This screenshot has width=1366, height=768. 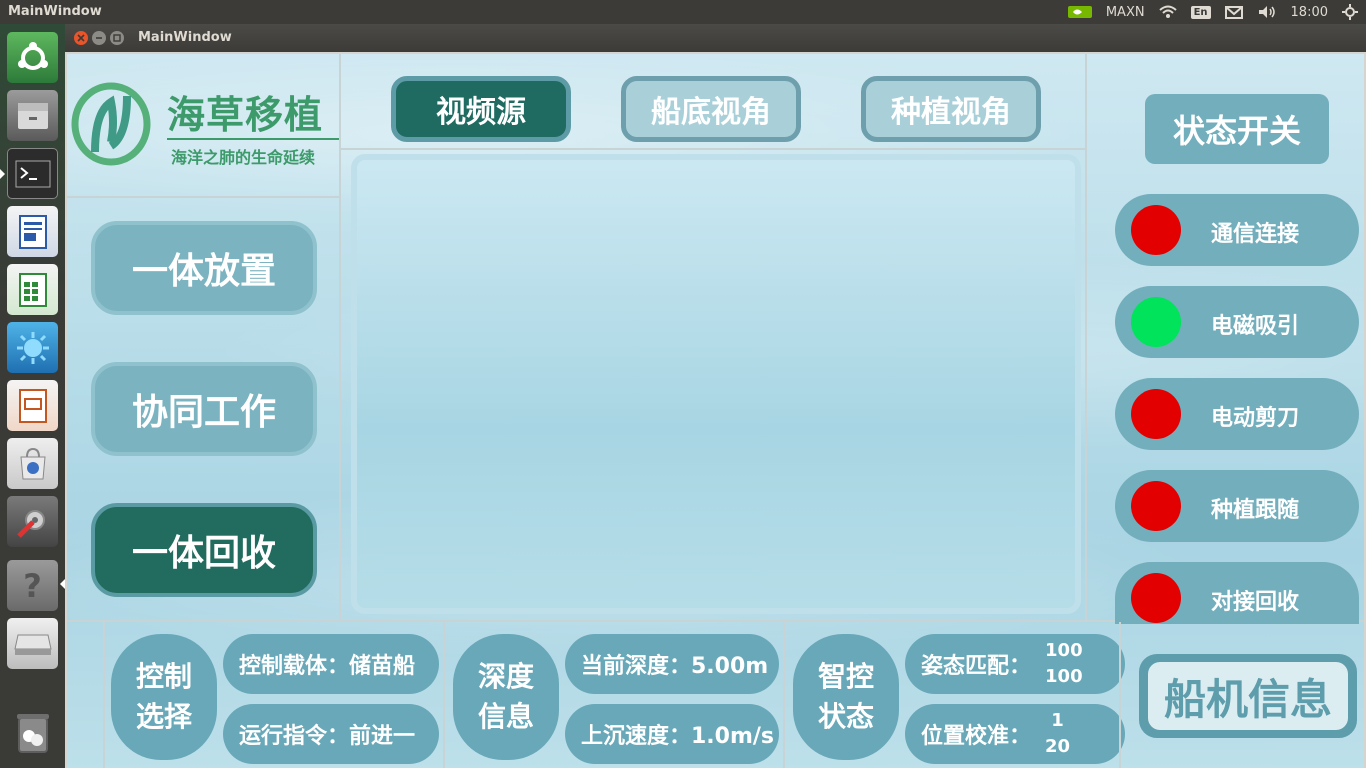 What do you see at coordinates (253, 139) in the screenshot?
I see `logo-divider` at bounding box center [253, 139].